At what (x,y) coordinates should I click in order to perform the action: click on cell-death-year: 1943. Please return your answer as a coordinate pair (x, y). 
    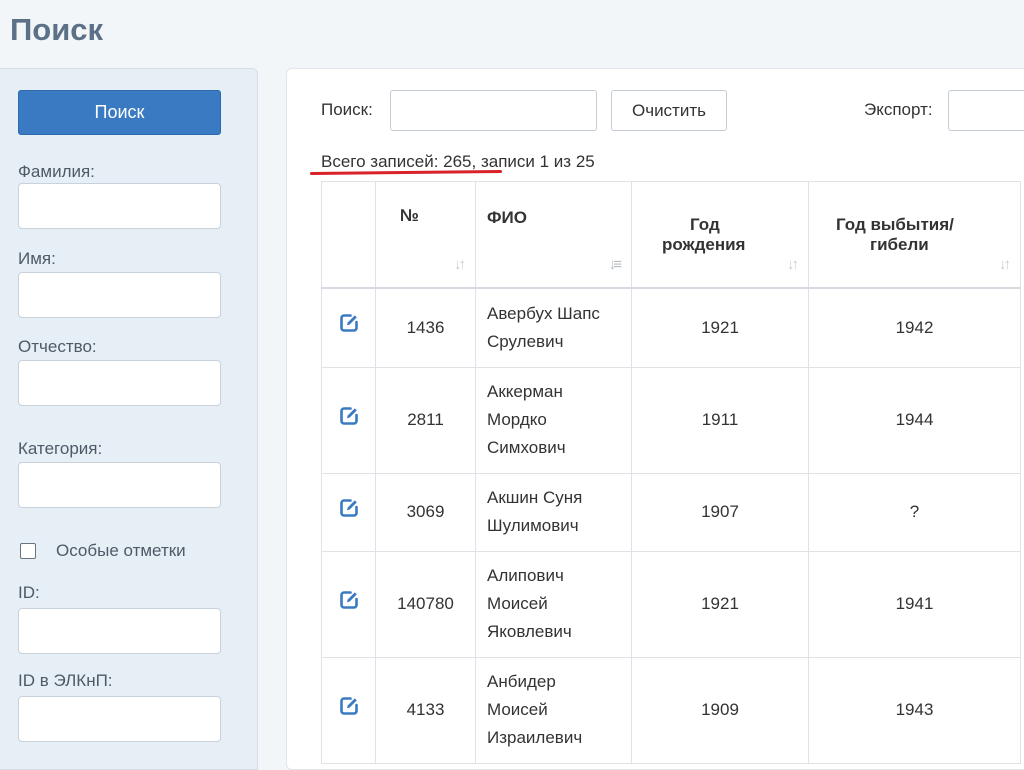
    Looking at the image, I should click on (914, 710).